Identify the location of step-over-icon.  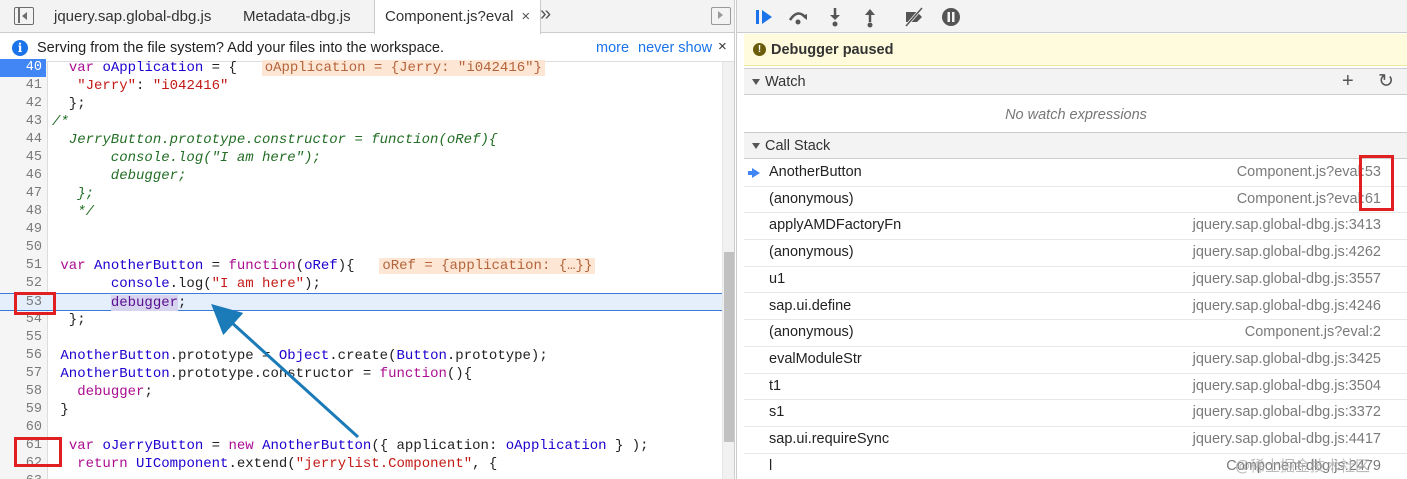
(798, 17).